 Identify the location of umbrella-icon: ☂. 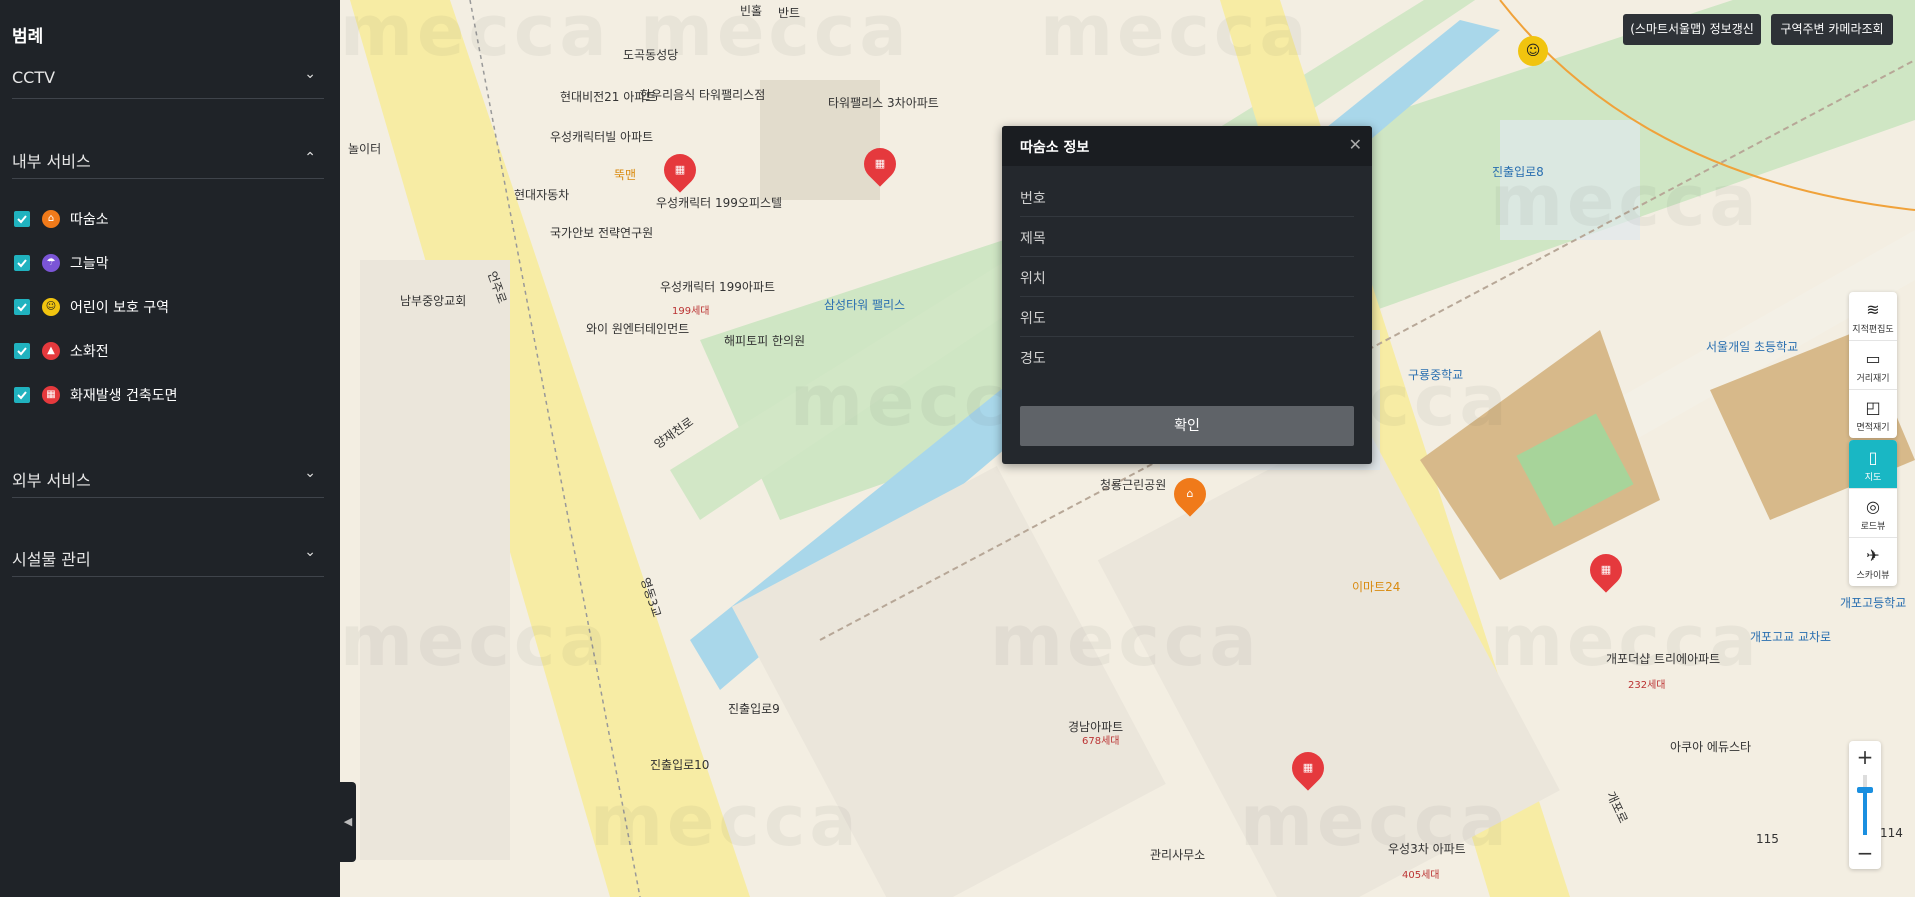
(51, 263).